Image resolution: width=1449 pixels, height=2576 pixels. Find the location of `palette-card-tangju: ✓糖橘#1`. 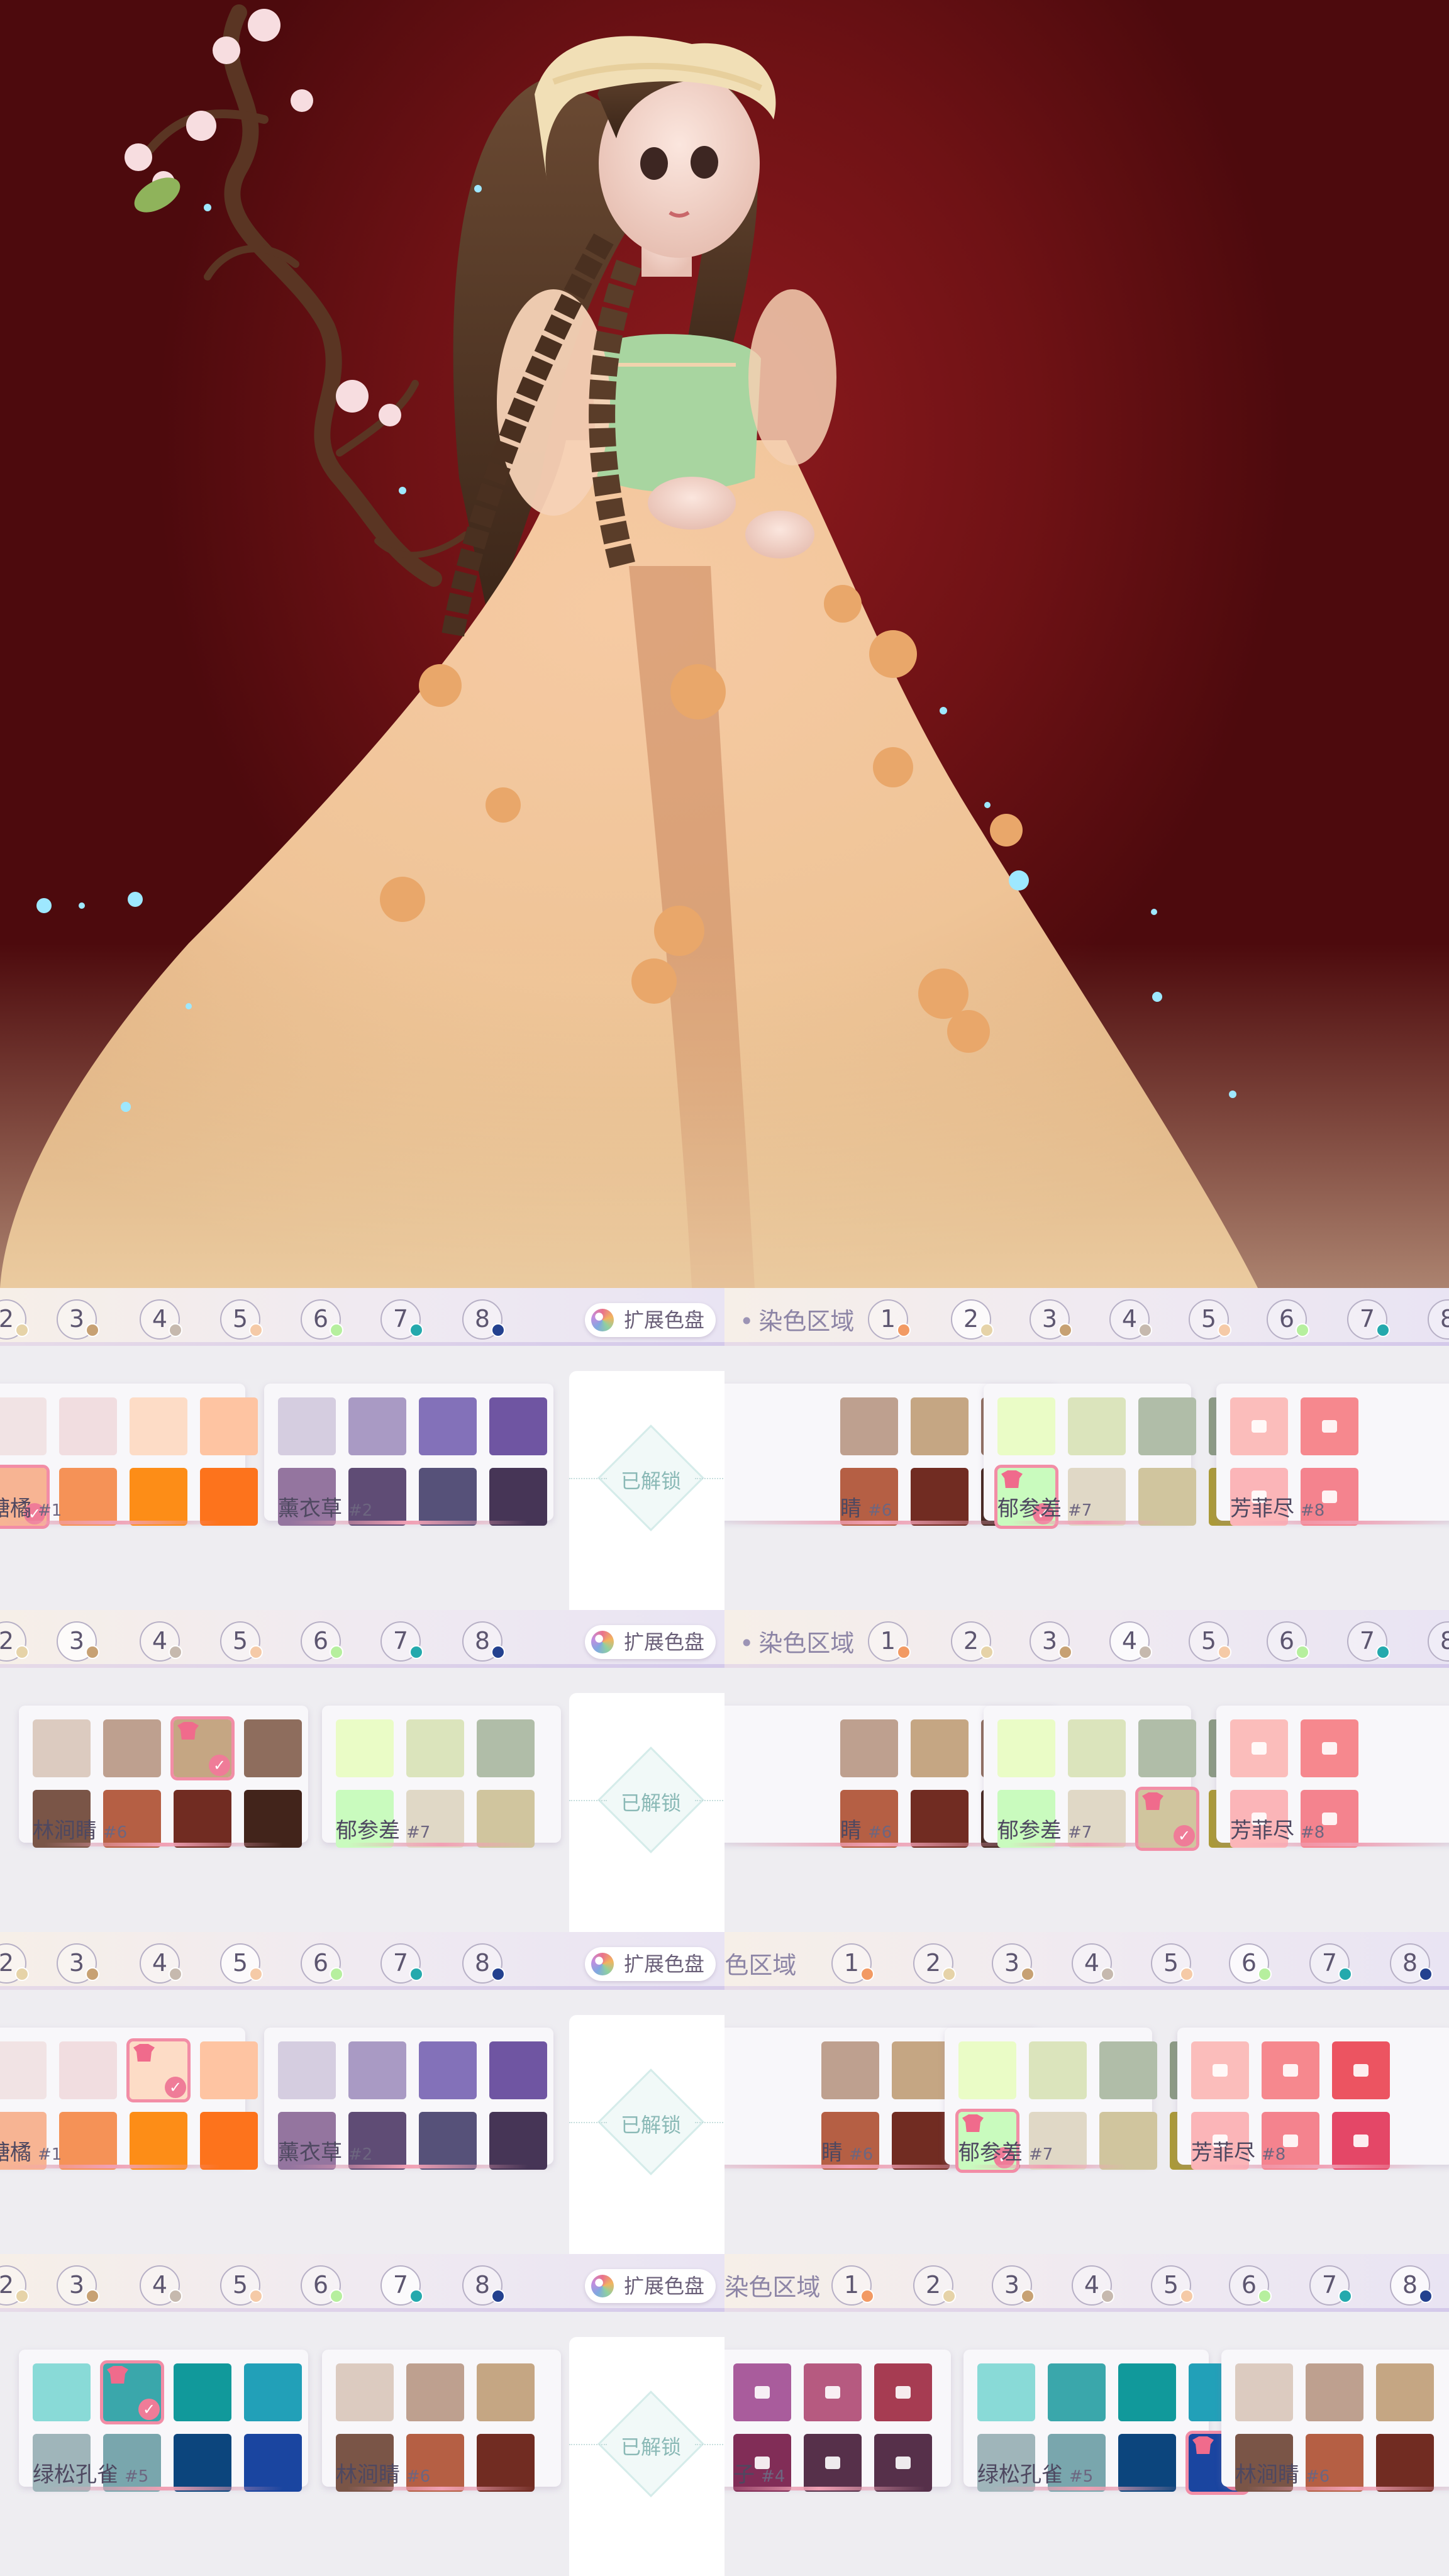

palette-card-tangju: ✓糖橘#1 is located at coordinates (129, 1456).